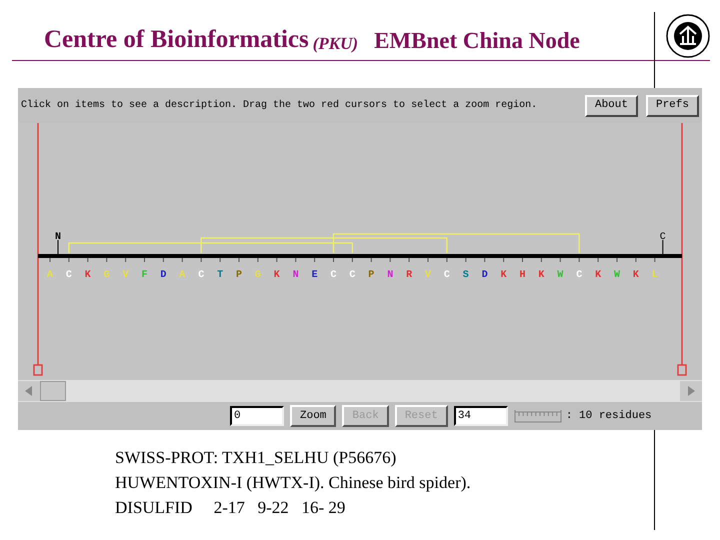 The height and width of the screenshot is (540, 720). I want to click on instruction-text: Click on items to see a description. Drag the two red cursors to select a zoom region., so click(279, 105).